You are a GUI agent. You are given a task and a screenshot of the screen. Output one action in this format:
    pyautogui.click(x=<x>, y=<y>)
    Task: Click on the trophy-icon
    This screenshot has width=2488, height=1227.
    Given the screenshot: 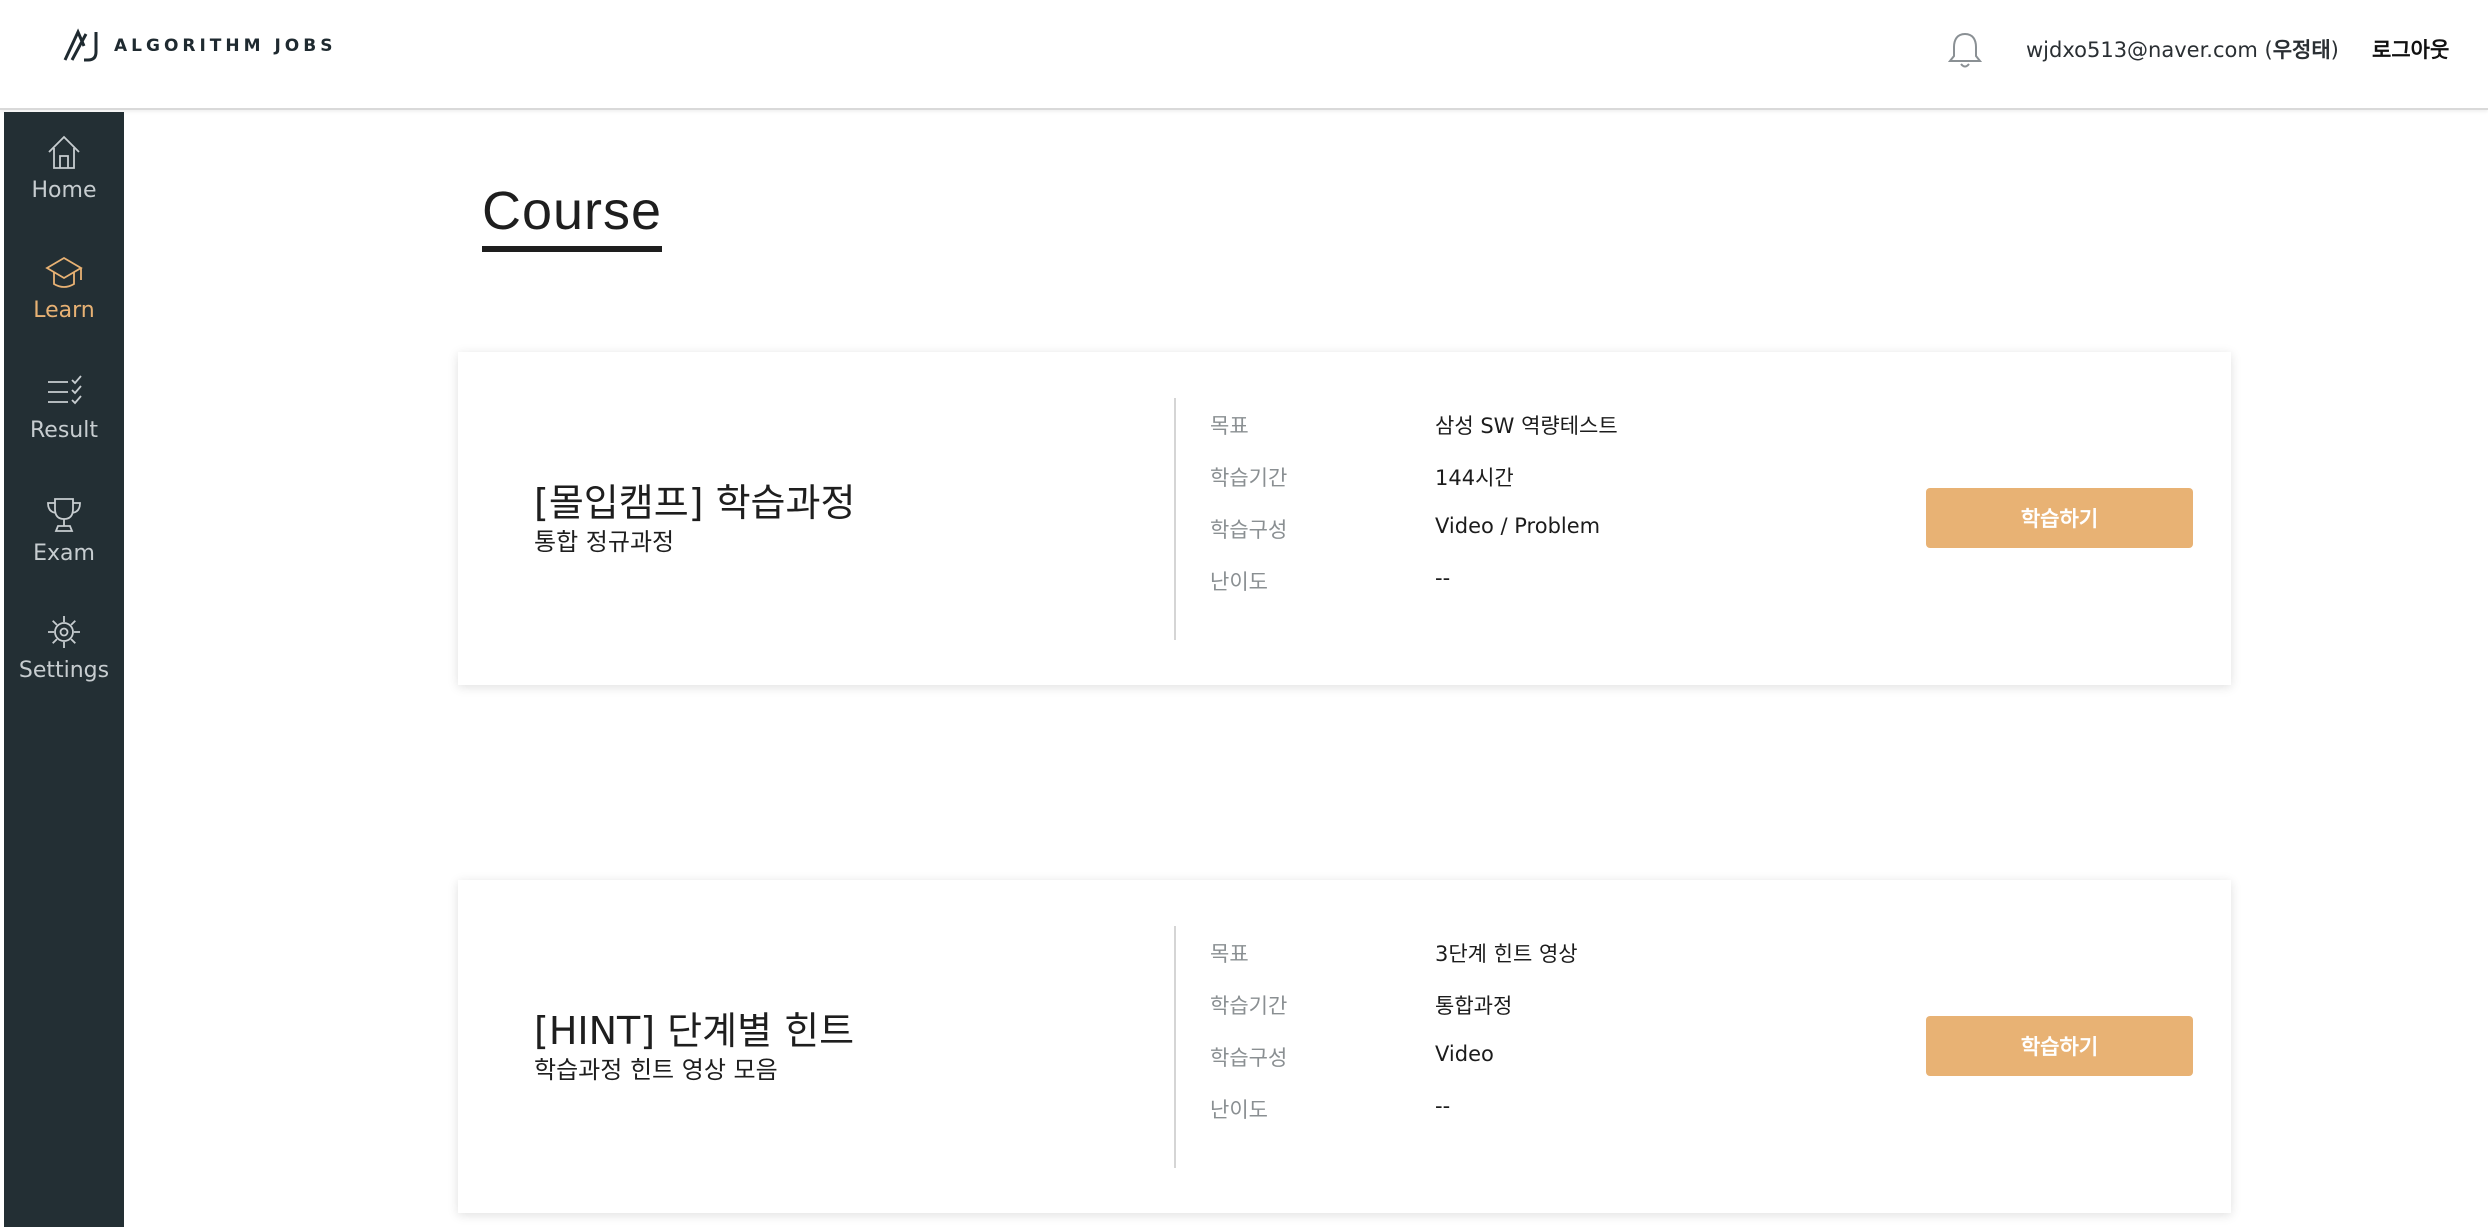 What is the action you would take?
    pyautogui.click(x=64, y=515)
    